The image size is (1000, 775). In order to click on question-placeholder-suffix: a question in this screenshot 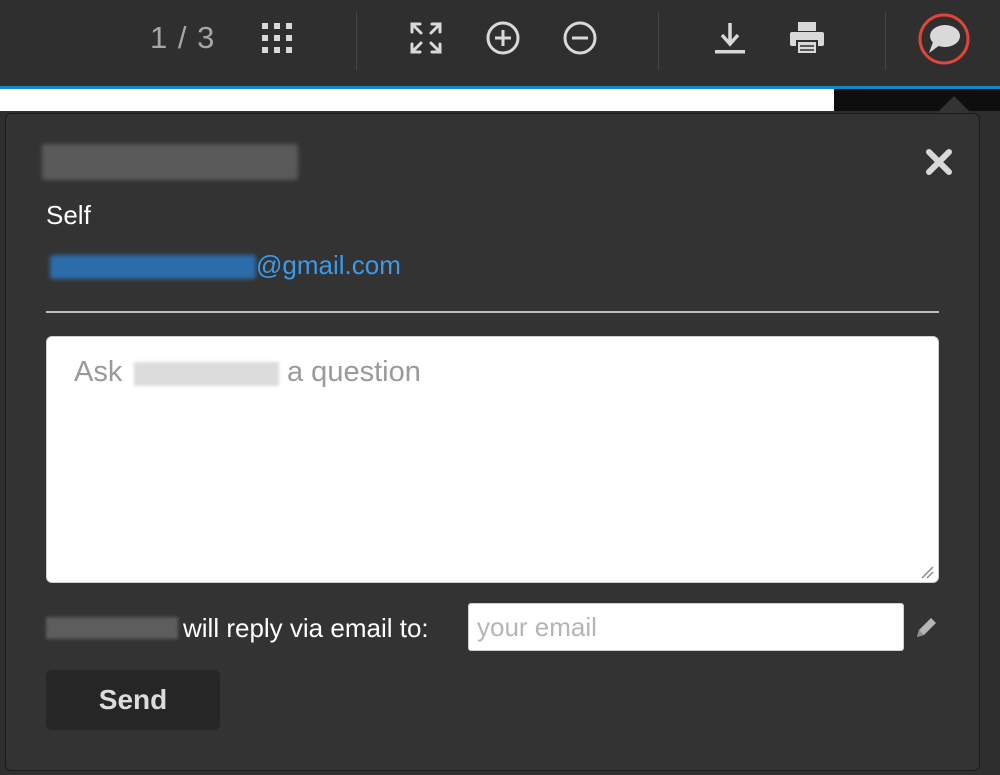, I will do `click(354, 372)`.